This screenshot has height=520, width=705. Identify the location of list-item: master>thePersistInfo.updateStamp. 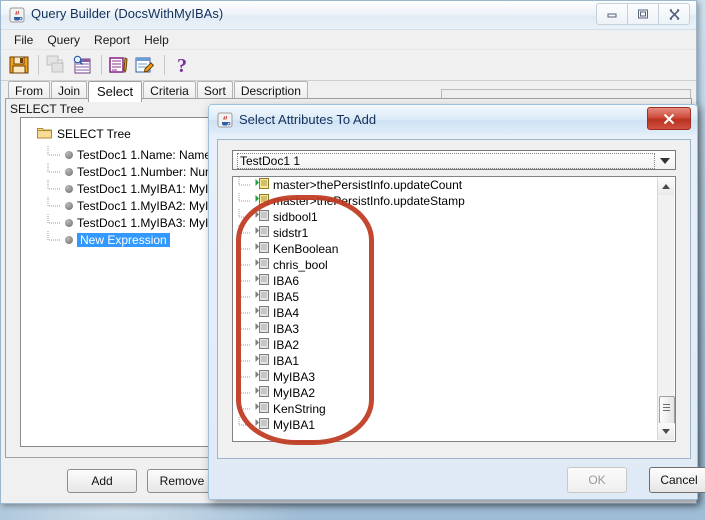
(445, 201).